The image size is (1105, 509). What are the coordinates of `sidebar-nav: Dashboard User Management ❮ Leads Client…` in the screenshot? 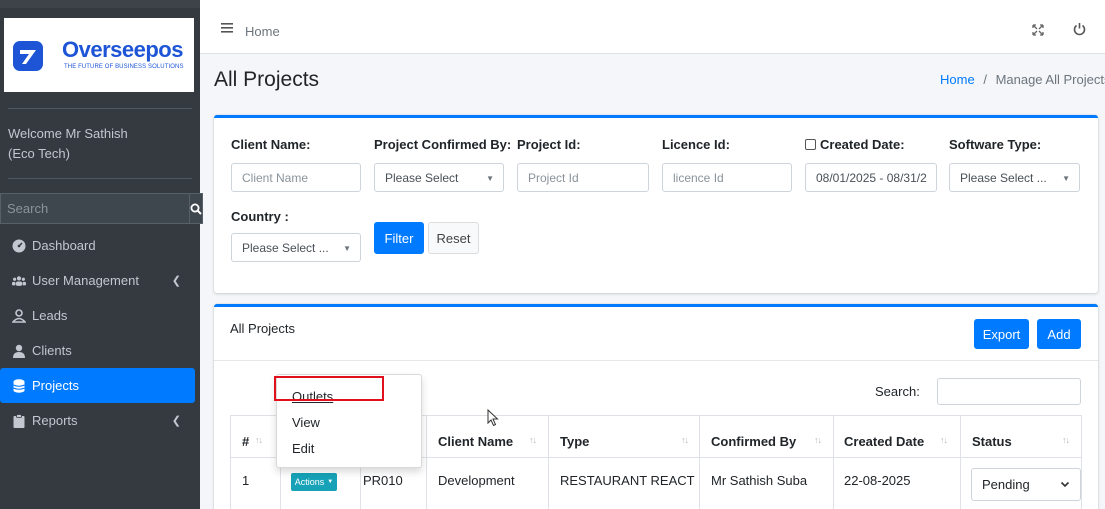 It's located at (97, 333).